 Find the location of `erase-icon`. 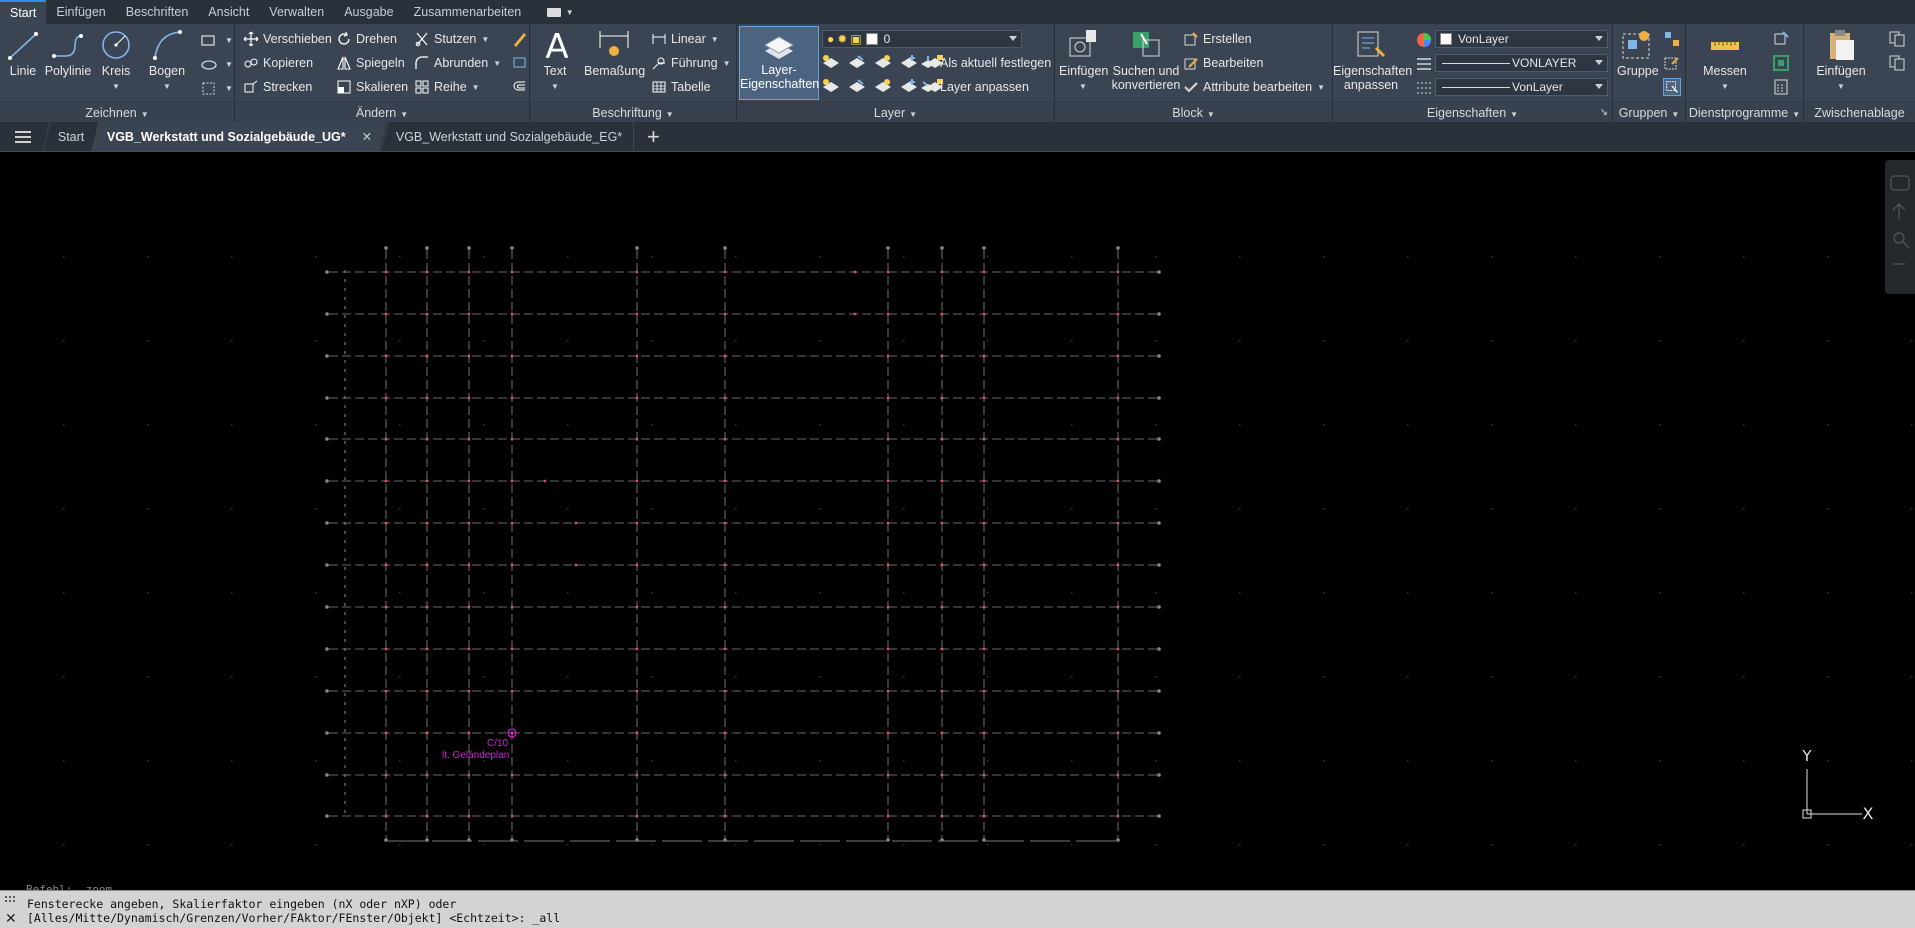

erase-icon is located at coordinates (520, 39).